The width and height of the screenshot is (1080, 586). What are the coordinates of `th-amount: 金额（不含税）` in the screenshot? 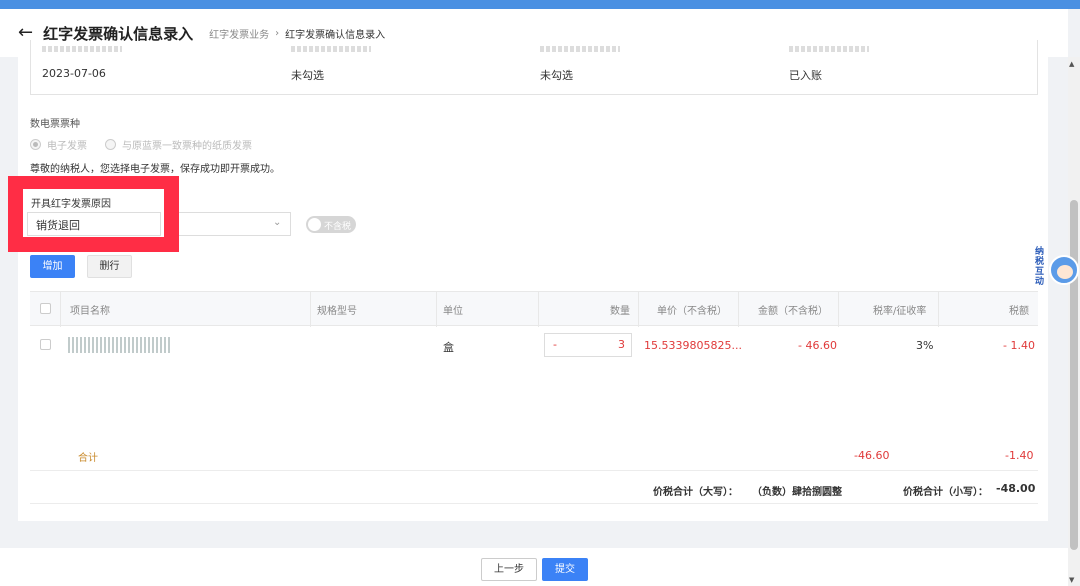 It's located at (793, 311).